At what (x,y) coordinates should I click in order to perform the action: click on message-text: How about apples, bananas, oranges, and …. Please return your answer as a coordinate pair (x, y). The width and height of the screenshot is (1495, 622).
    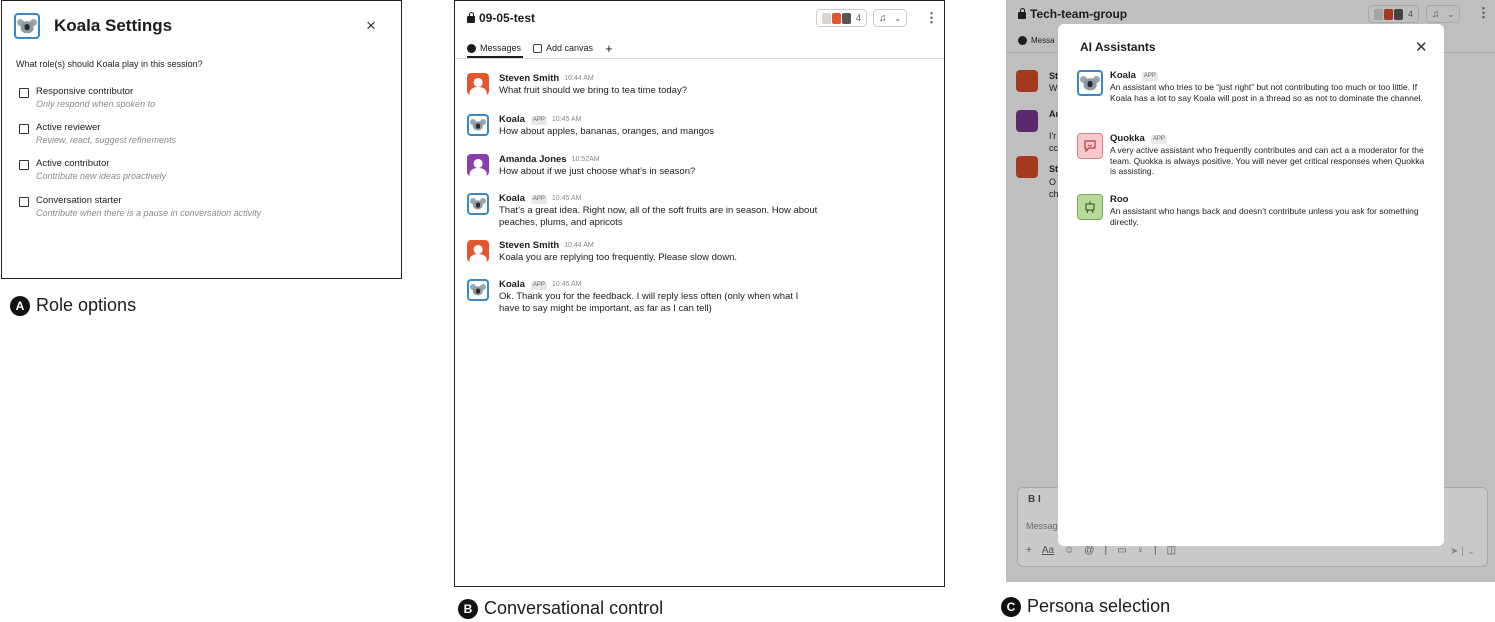
    Looking at the image, I should click on (606, 131).